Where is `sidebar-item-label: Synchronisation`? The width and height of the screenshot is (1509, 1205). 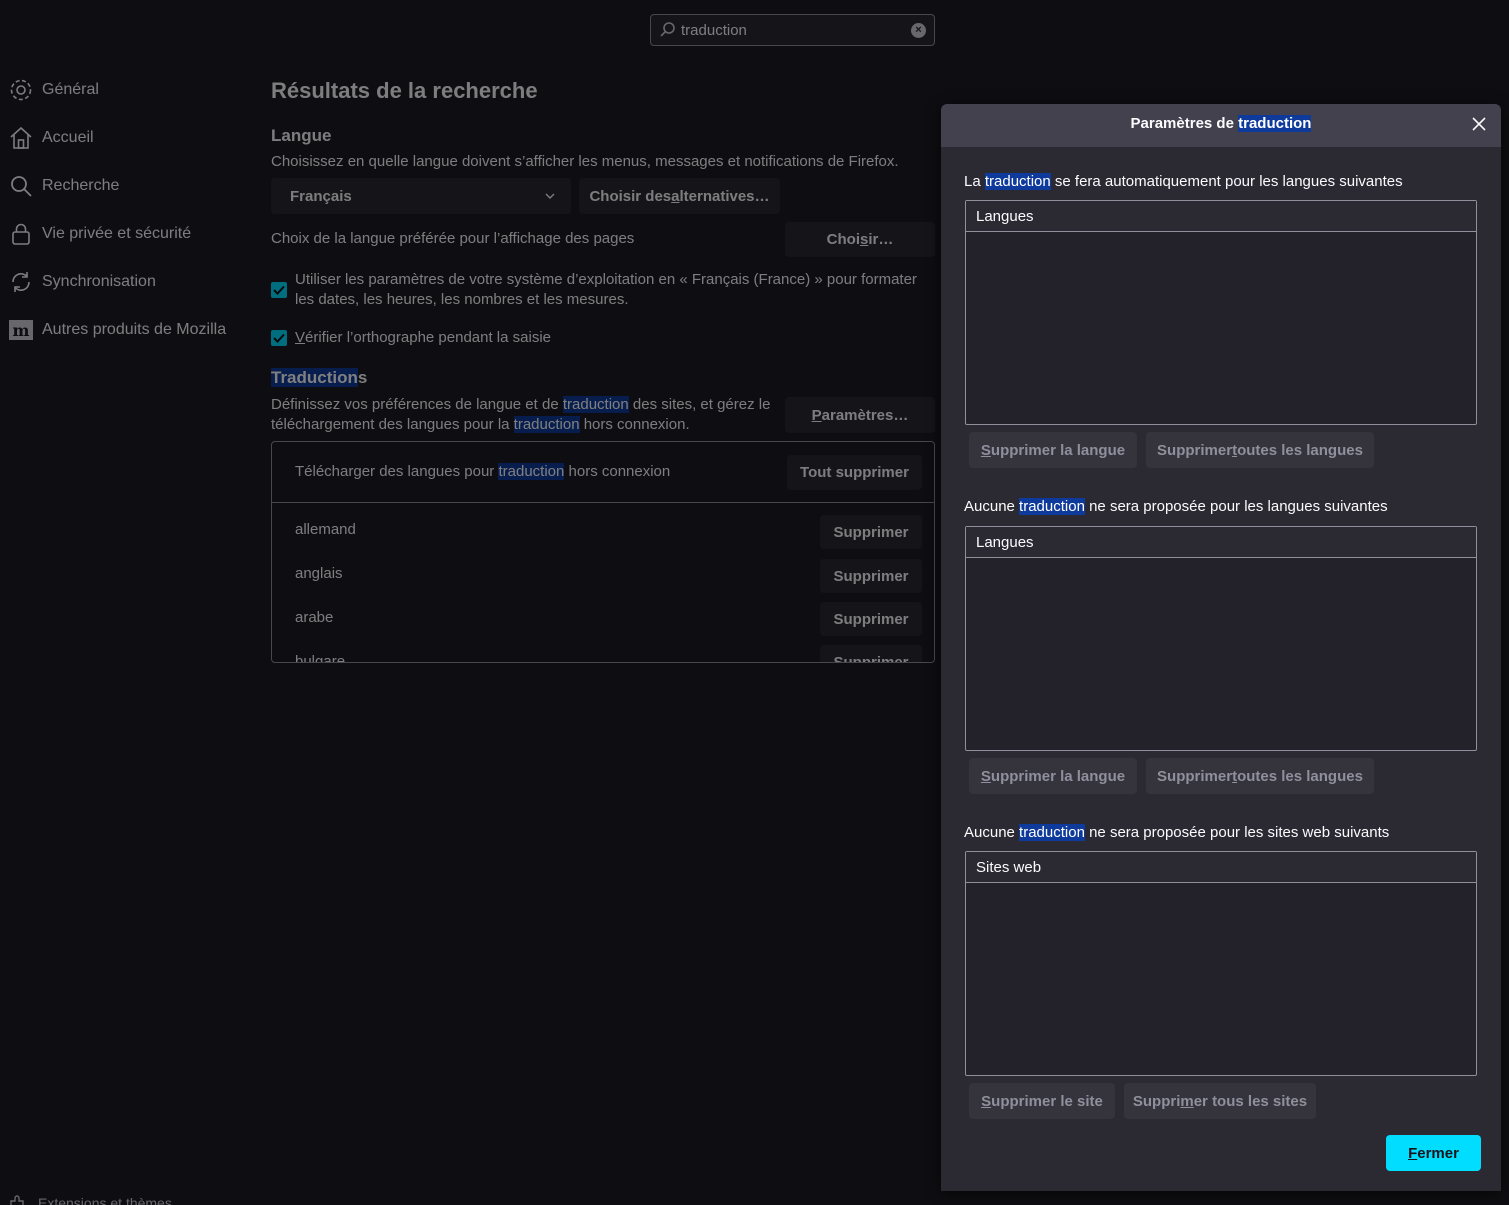
sidebar-item-label: Synchronisation is located at coordinates (99, 281).